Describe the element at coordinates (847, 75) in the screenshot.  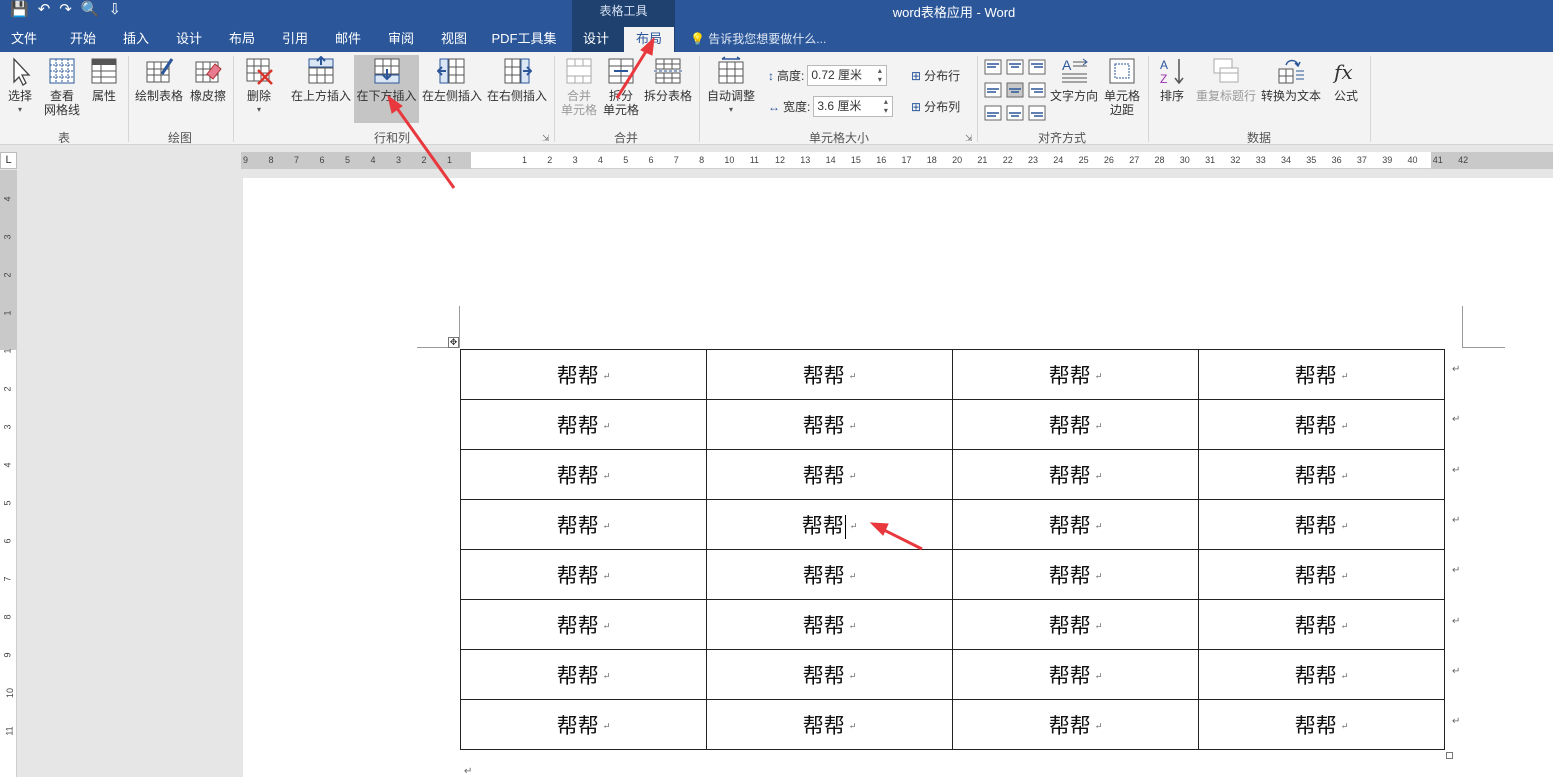
I see `row-height-input: 0.72 厘米` at that location.